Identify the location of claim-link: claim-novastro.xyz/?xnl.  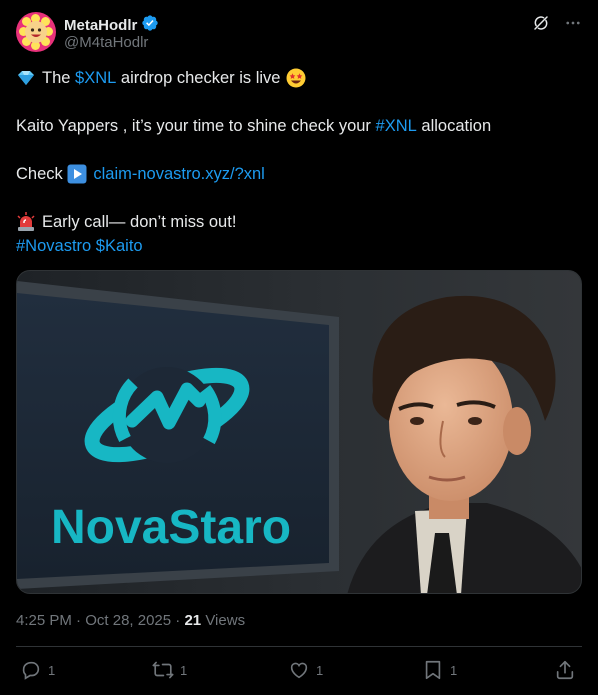
(178, 174).